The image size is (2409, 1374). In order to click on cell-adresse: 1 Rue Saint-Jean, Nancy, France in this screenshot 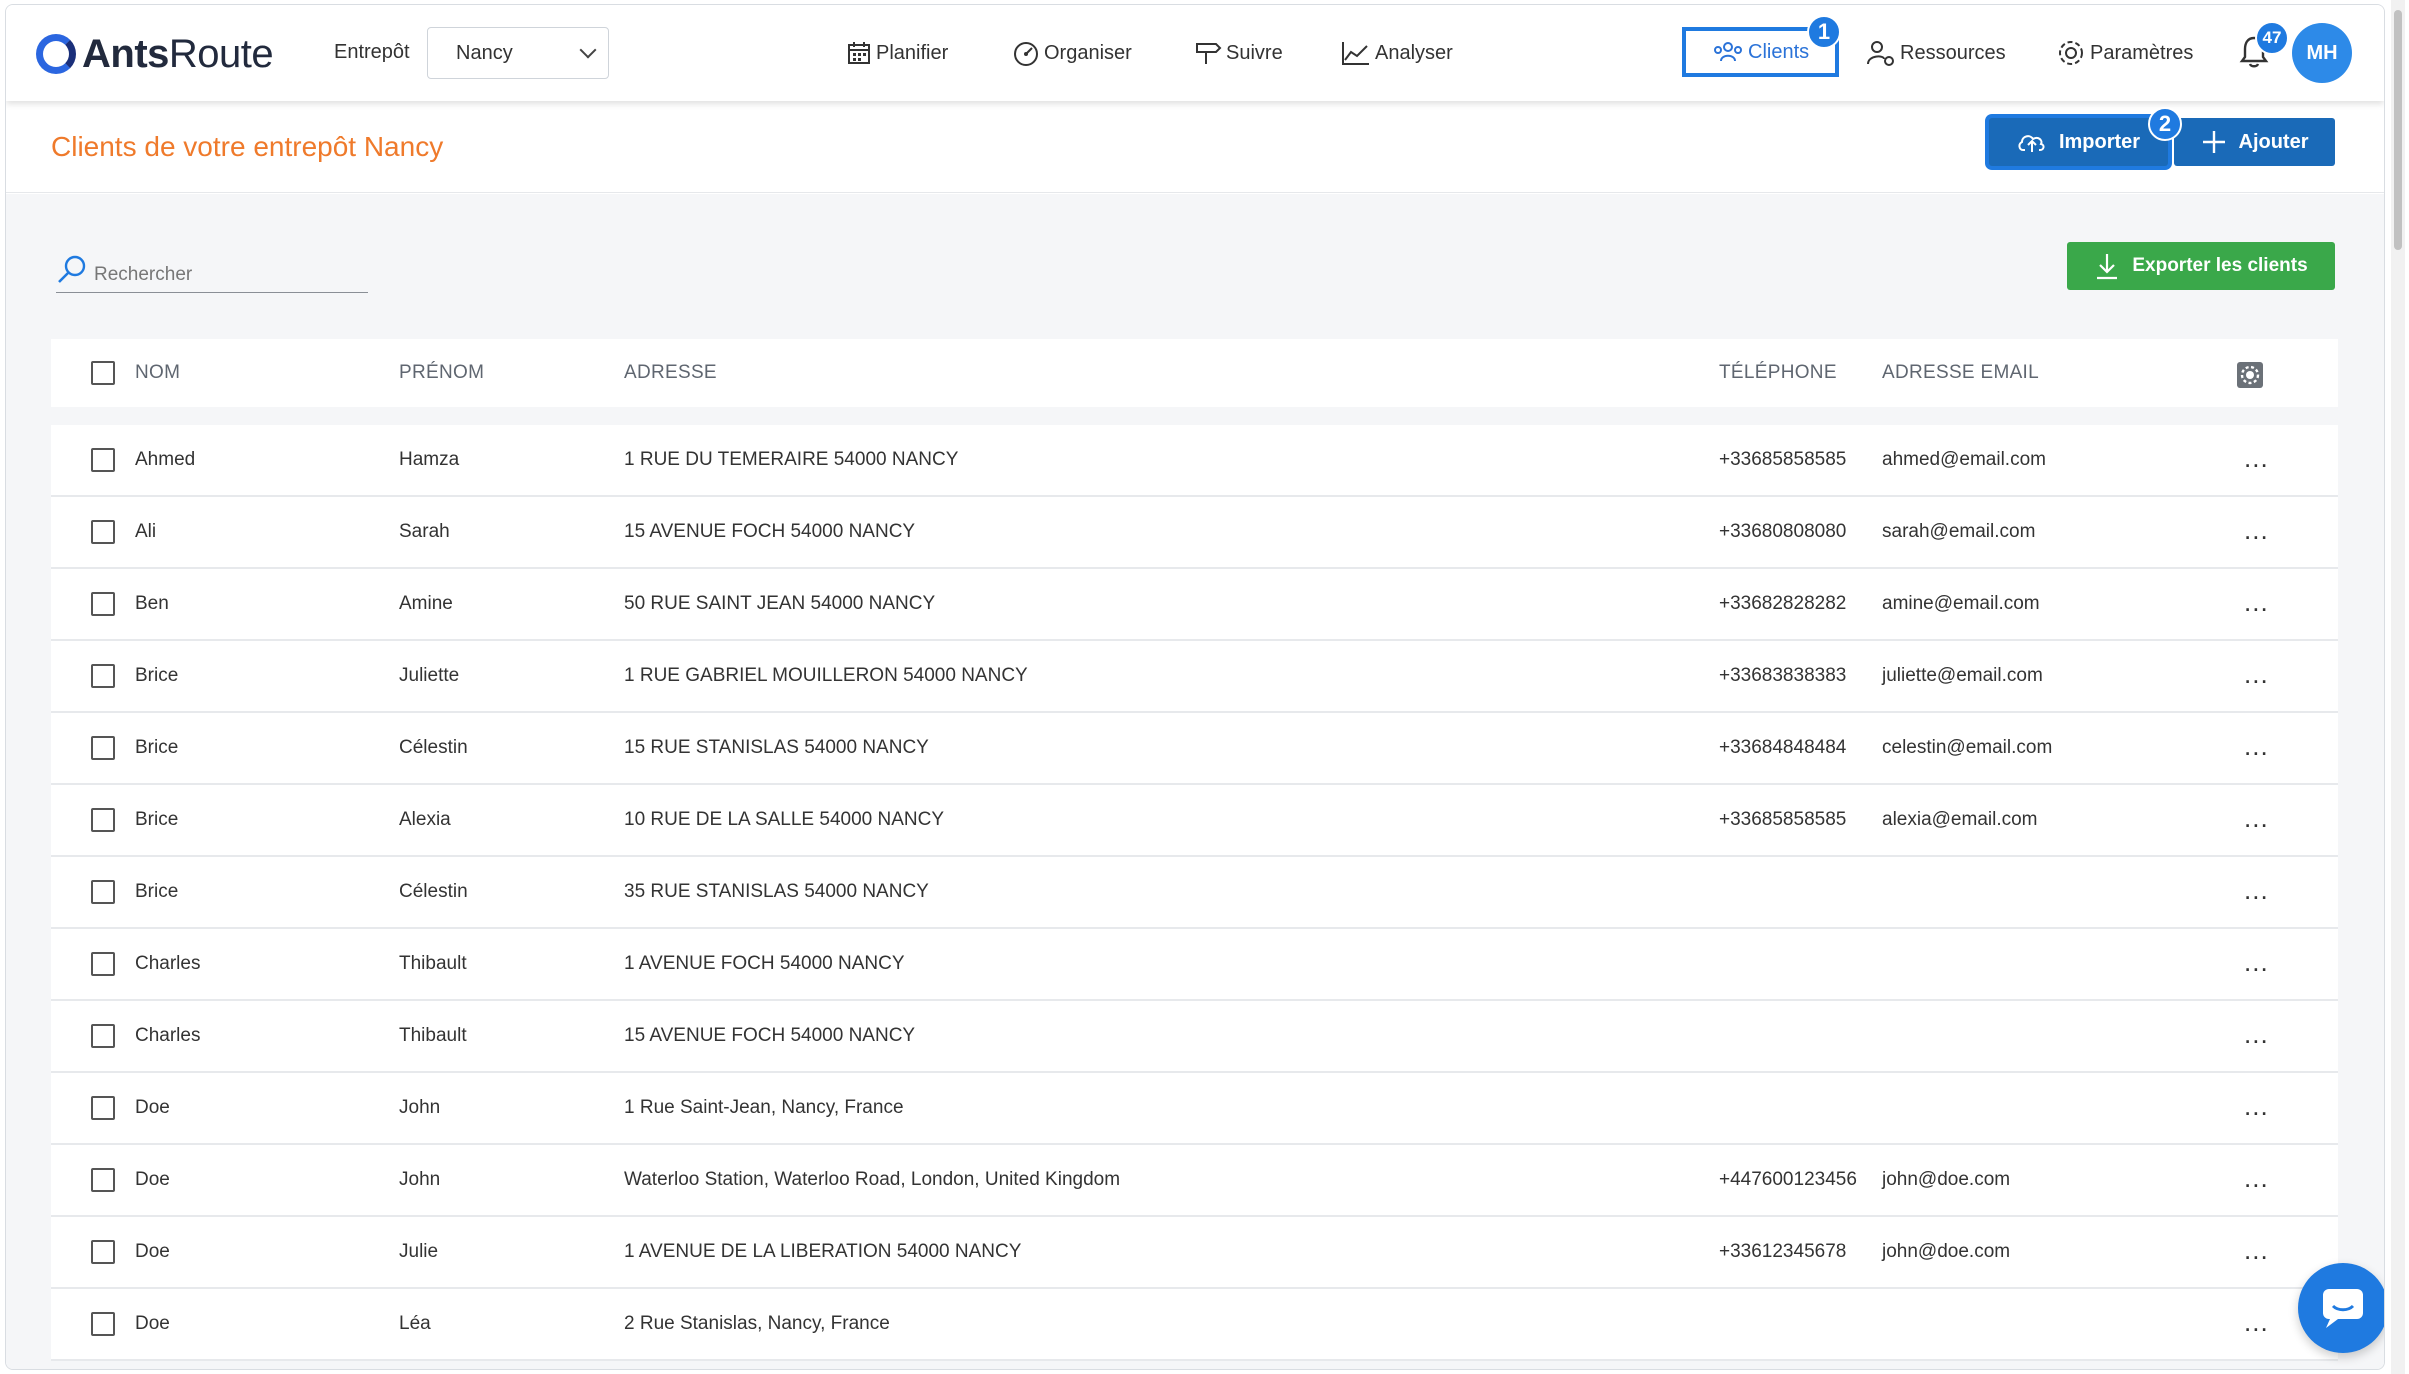, I will do `click(764, 1107)`.